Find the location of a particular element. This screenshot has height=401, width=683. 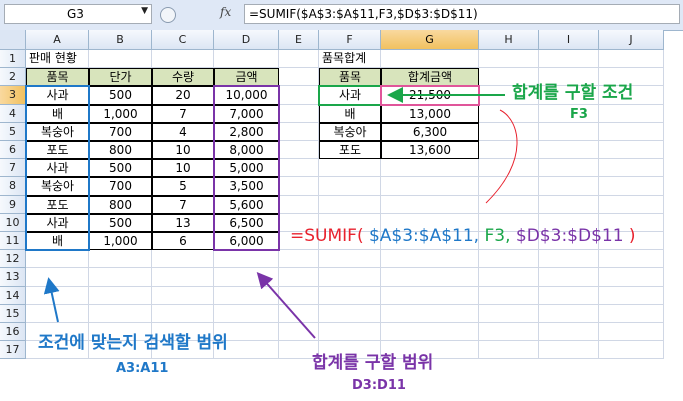

fx-icon: fx is located at coordinates (226, 12).